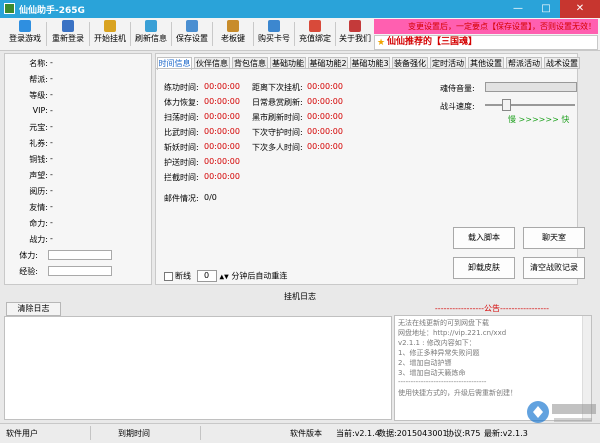  What do you see at coordinates (531, 87) in the screenshot?
I see `volume-bar` at bounding box center [531, 87].